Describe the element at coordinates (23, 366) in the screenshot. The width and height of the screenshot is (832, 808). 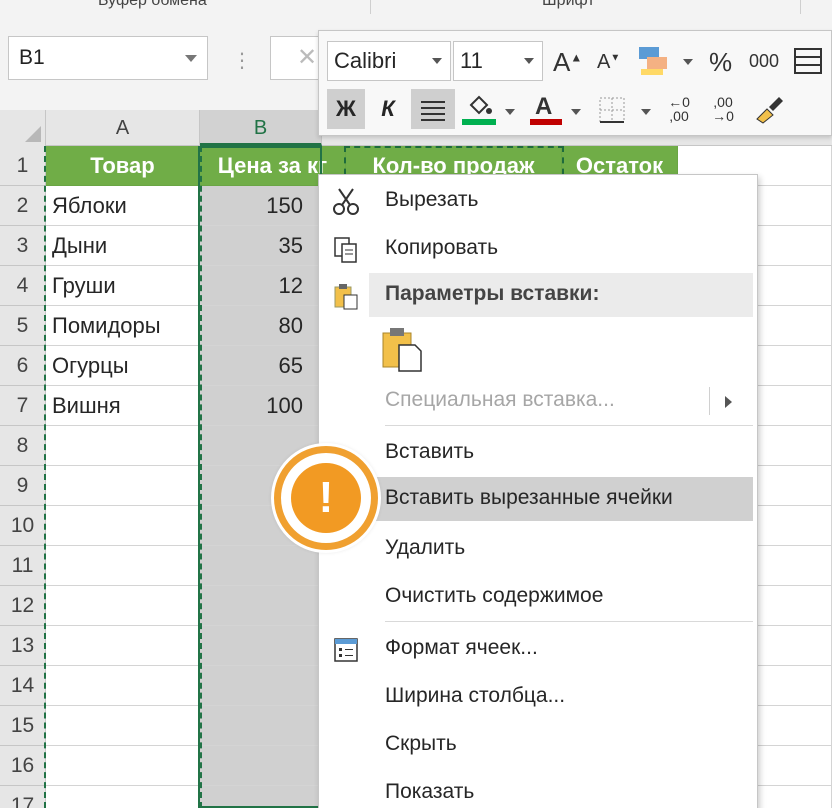
I see `row-header: 6` at that location.